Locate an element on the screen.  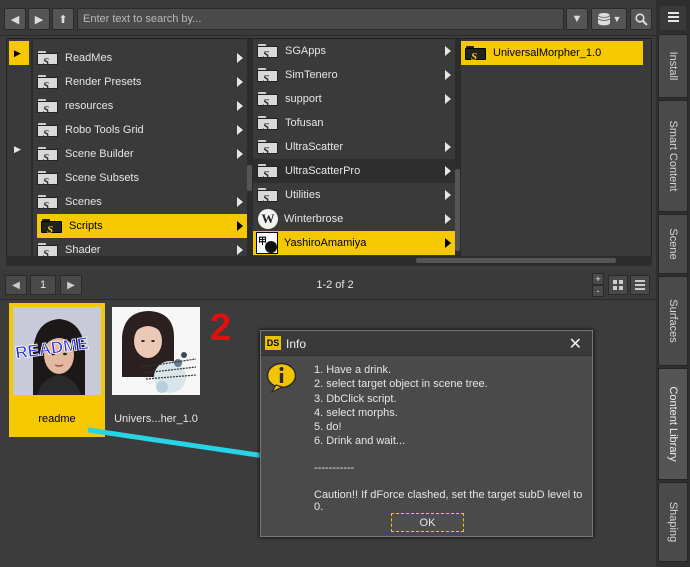
tab-content-library: Content Library is located at coordinates (673, 424).